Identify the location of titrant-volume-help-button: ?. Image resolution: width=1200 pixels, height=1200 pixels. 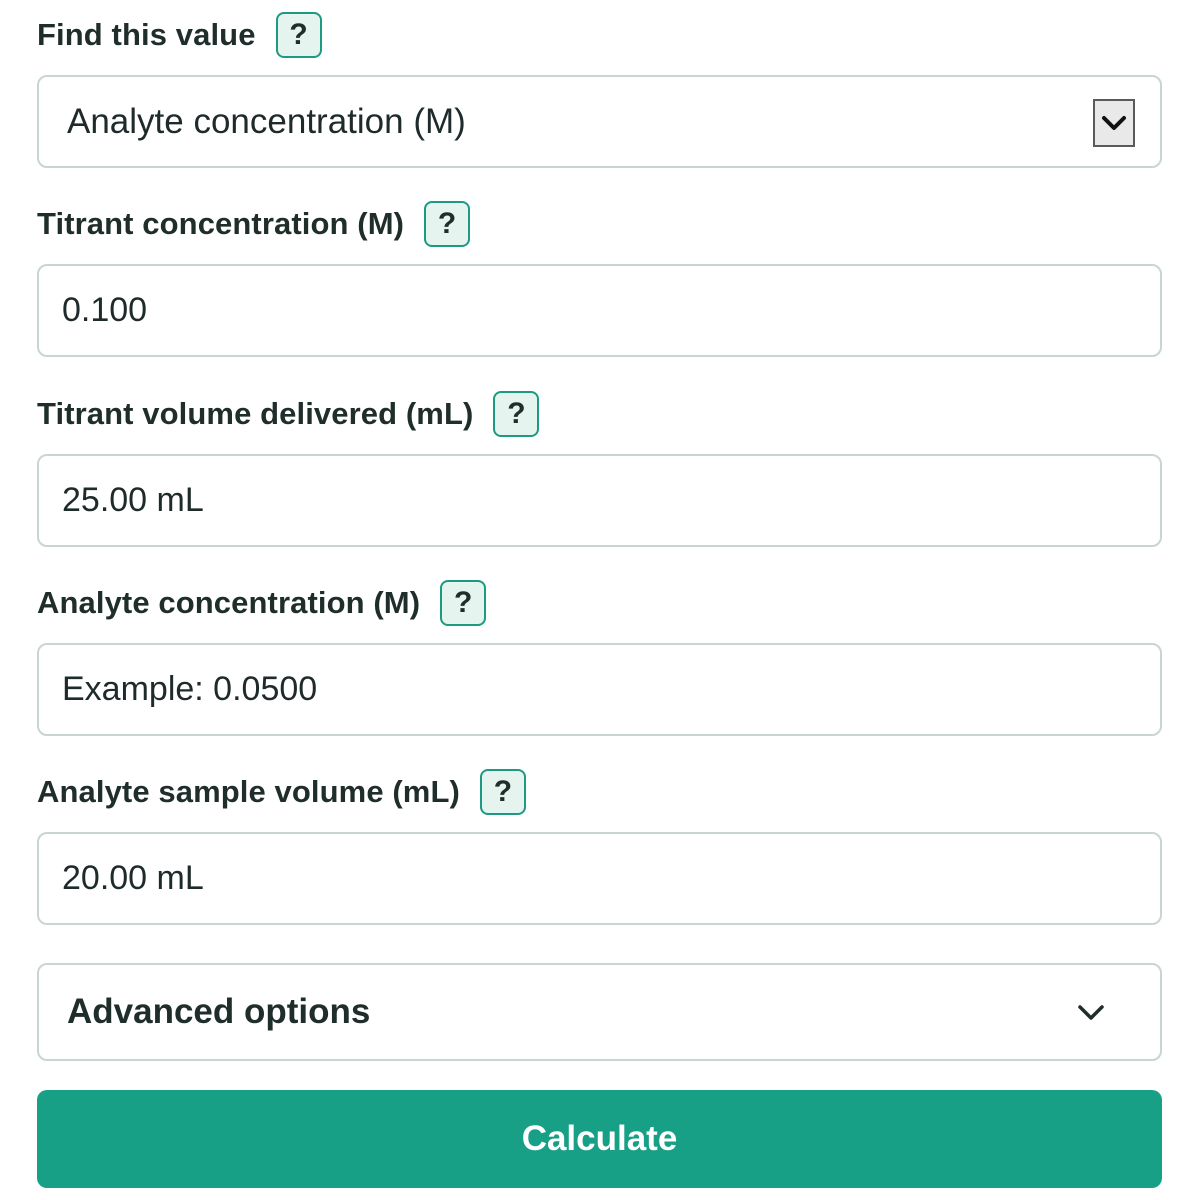
(516, 414).